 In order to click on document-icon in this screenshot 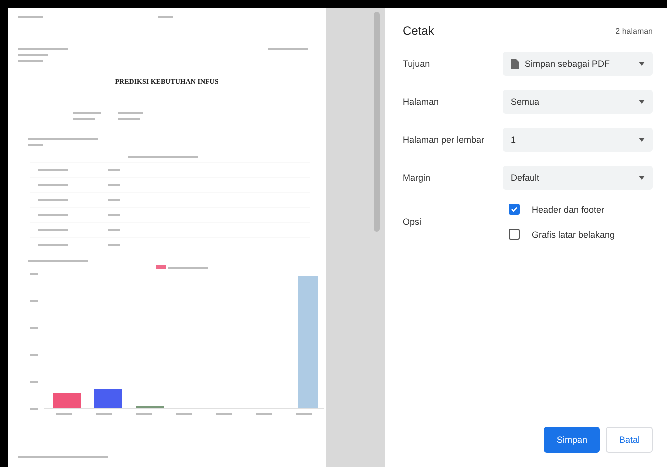, I will do `click(515, 64)`.